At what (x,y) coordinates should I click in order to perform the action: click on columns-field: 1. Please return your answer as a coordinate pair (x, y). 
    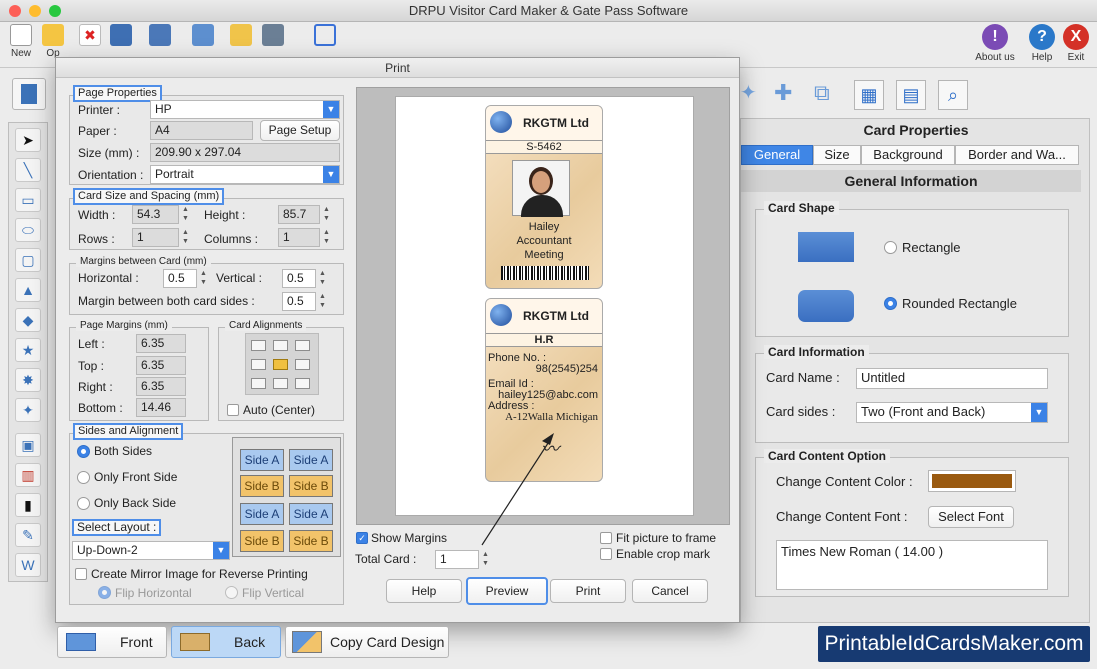
    Looking at the image, I should click on (299, 237).